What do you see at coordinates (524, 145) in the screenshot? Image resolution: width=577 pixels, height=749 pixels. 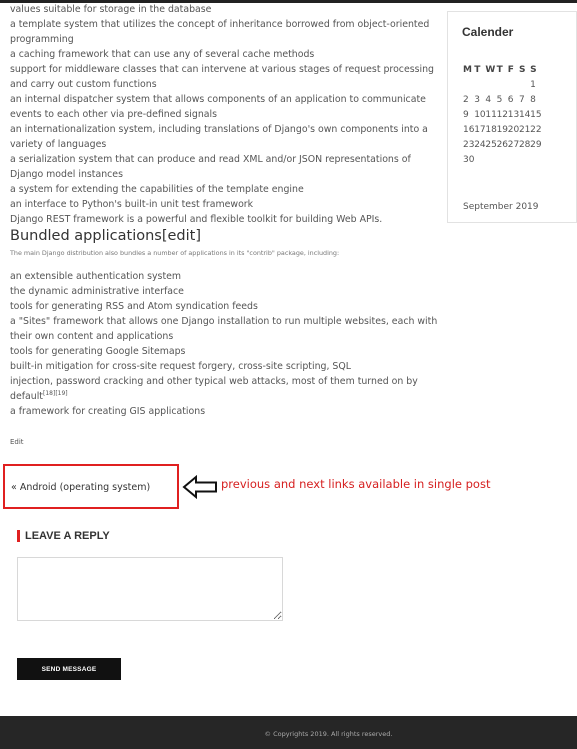 I see `calendar-day: 28` at bounding box center [524, 145].